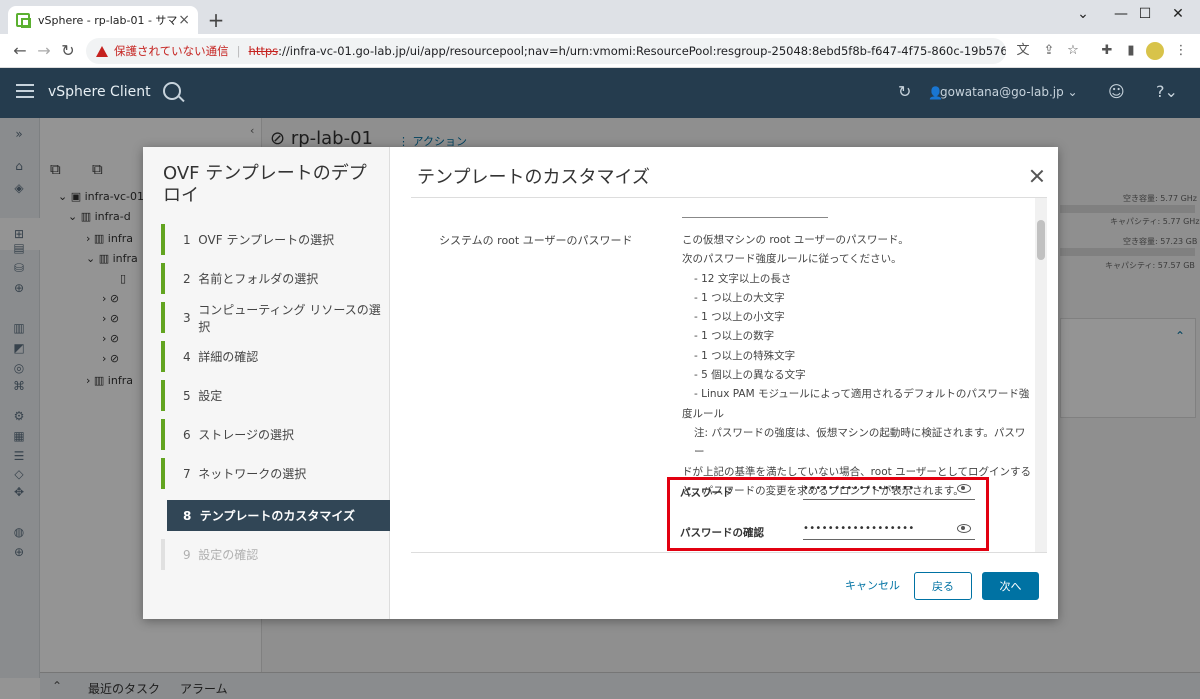 The width and height of the screenshot is (1200, 699). I want to click on side-panel-icon: ▮, so click(1131, 51).